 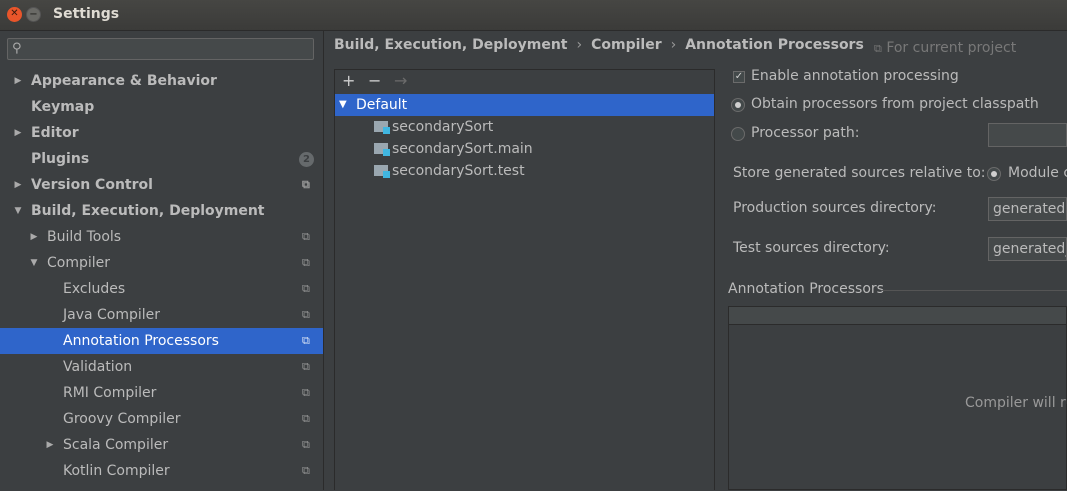 What do you see at coordinates (161, 81) in the screenshot?
I see `sidebar-item-appearance-behavior: ▶ Appearance & Behavior` at bounding box center [161, 81].